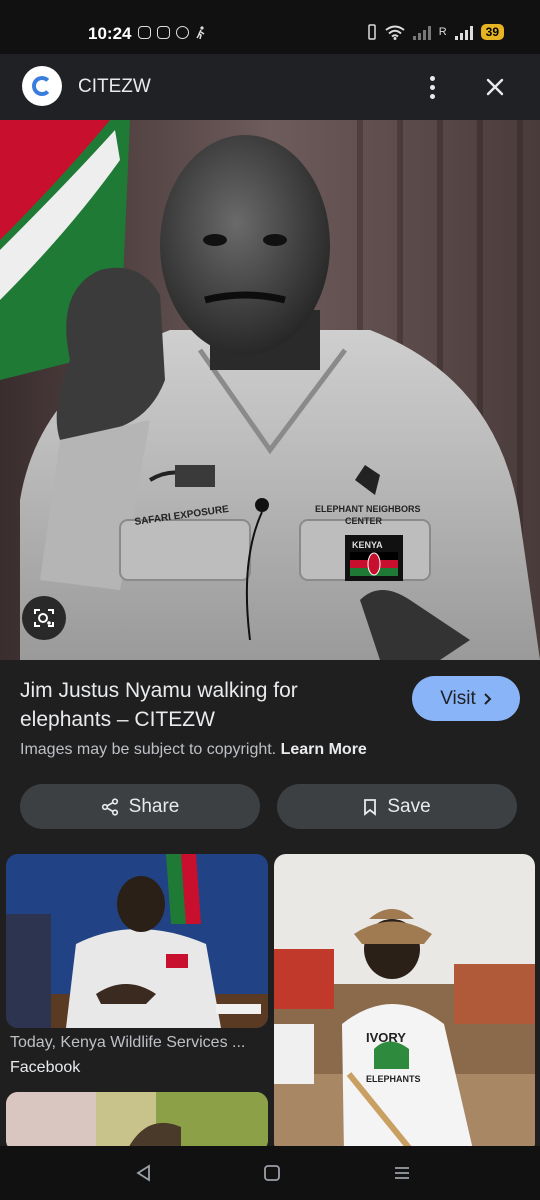 The height and width of the screenshot is (1200, 540). I want to click on close-icon, so click(495, 87).